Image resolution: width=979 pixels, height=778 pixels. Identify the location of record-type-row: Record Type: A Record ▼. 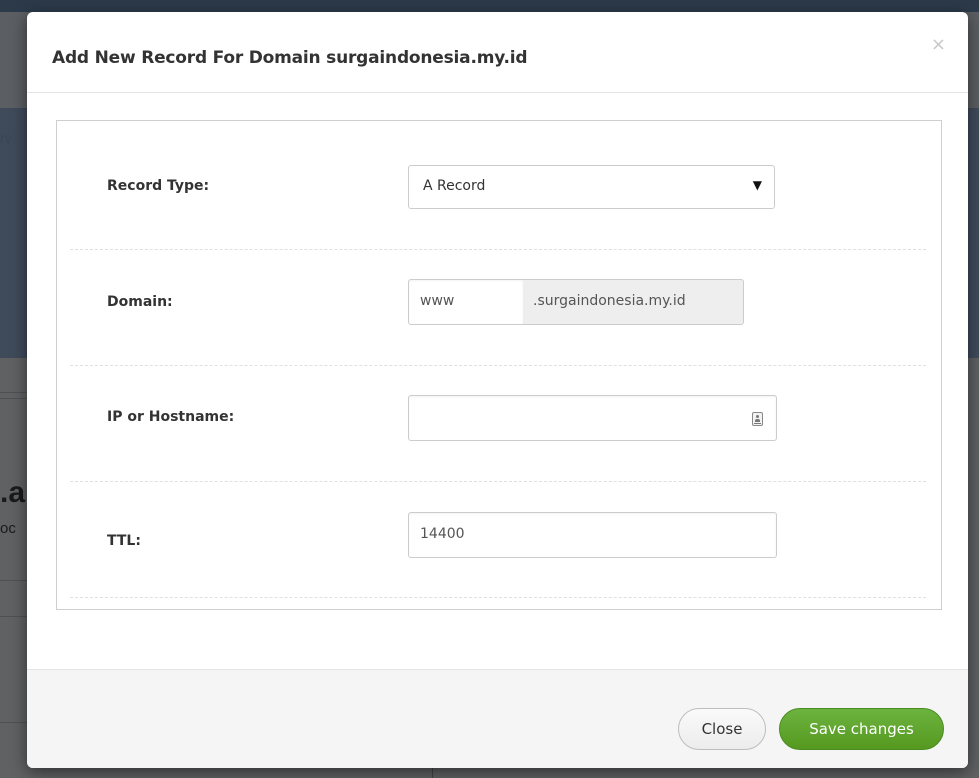
(498, 191).